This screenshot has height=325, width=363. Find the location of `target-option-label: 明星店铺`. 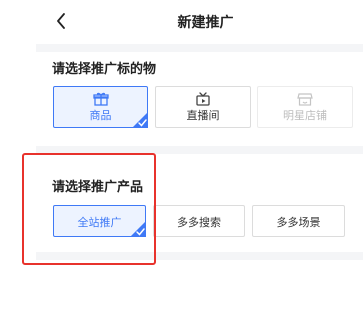

target-option-label: 明星店铺 is located at coordinates (305, 115).